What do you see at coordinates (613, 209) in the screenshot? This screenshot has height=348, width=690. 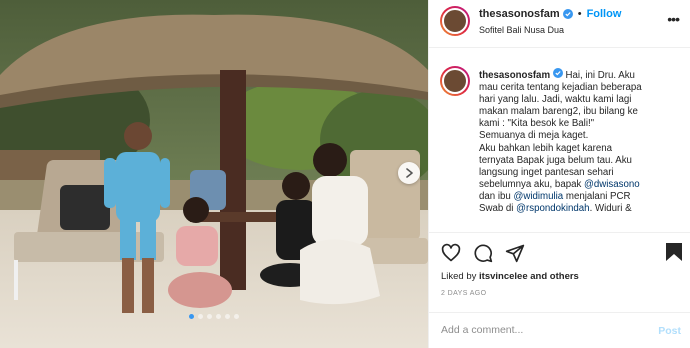 I see `caption-line: Widuri &` at bounding box center [613, 209].